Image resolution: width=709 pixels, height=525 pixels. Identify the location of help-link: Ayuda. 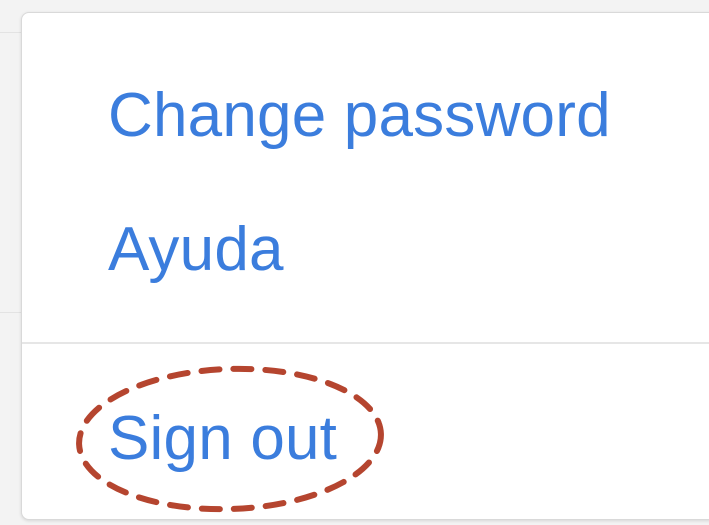
(196, 250).